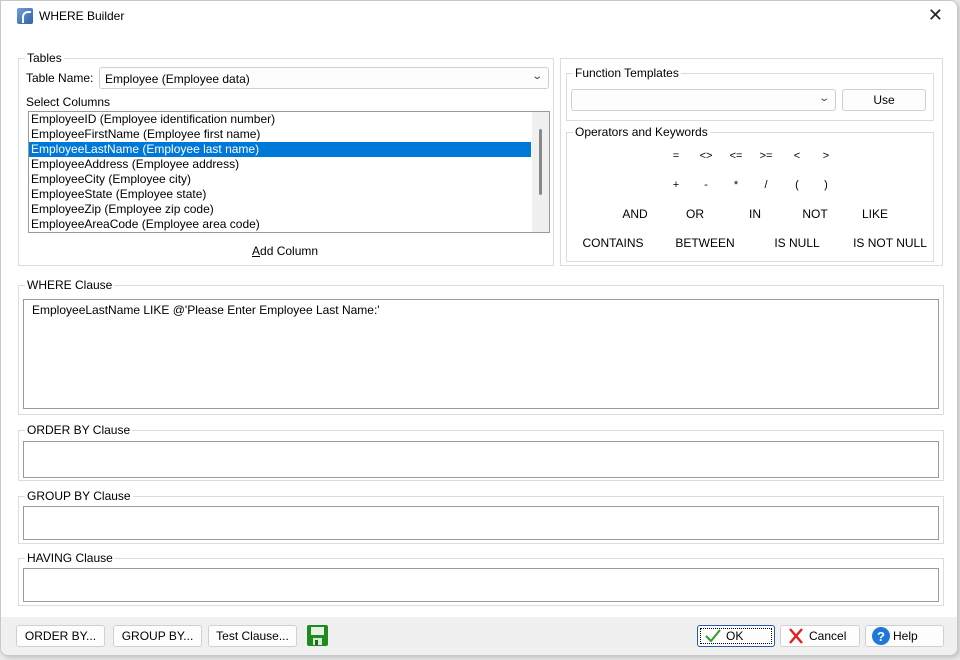  Describe the element at coordinates (736, 156) in the screenshot. I see `operator-less-equal: <=` at that location.